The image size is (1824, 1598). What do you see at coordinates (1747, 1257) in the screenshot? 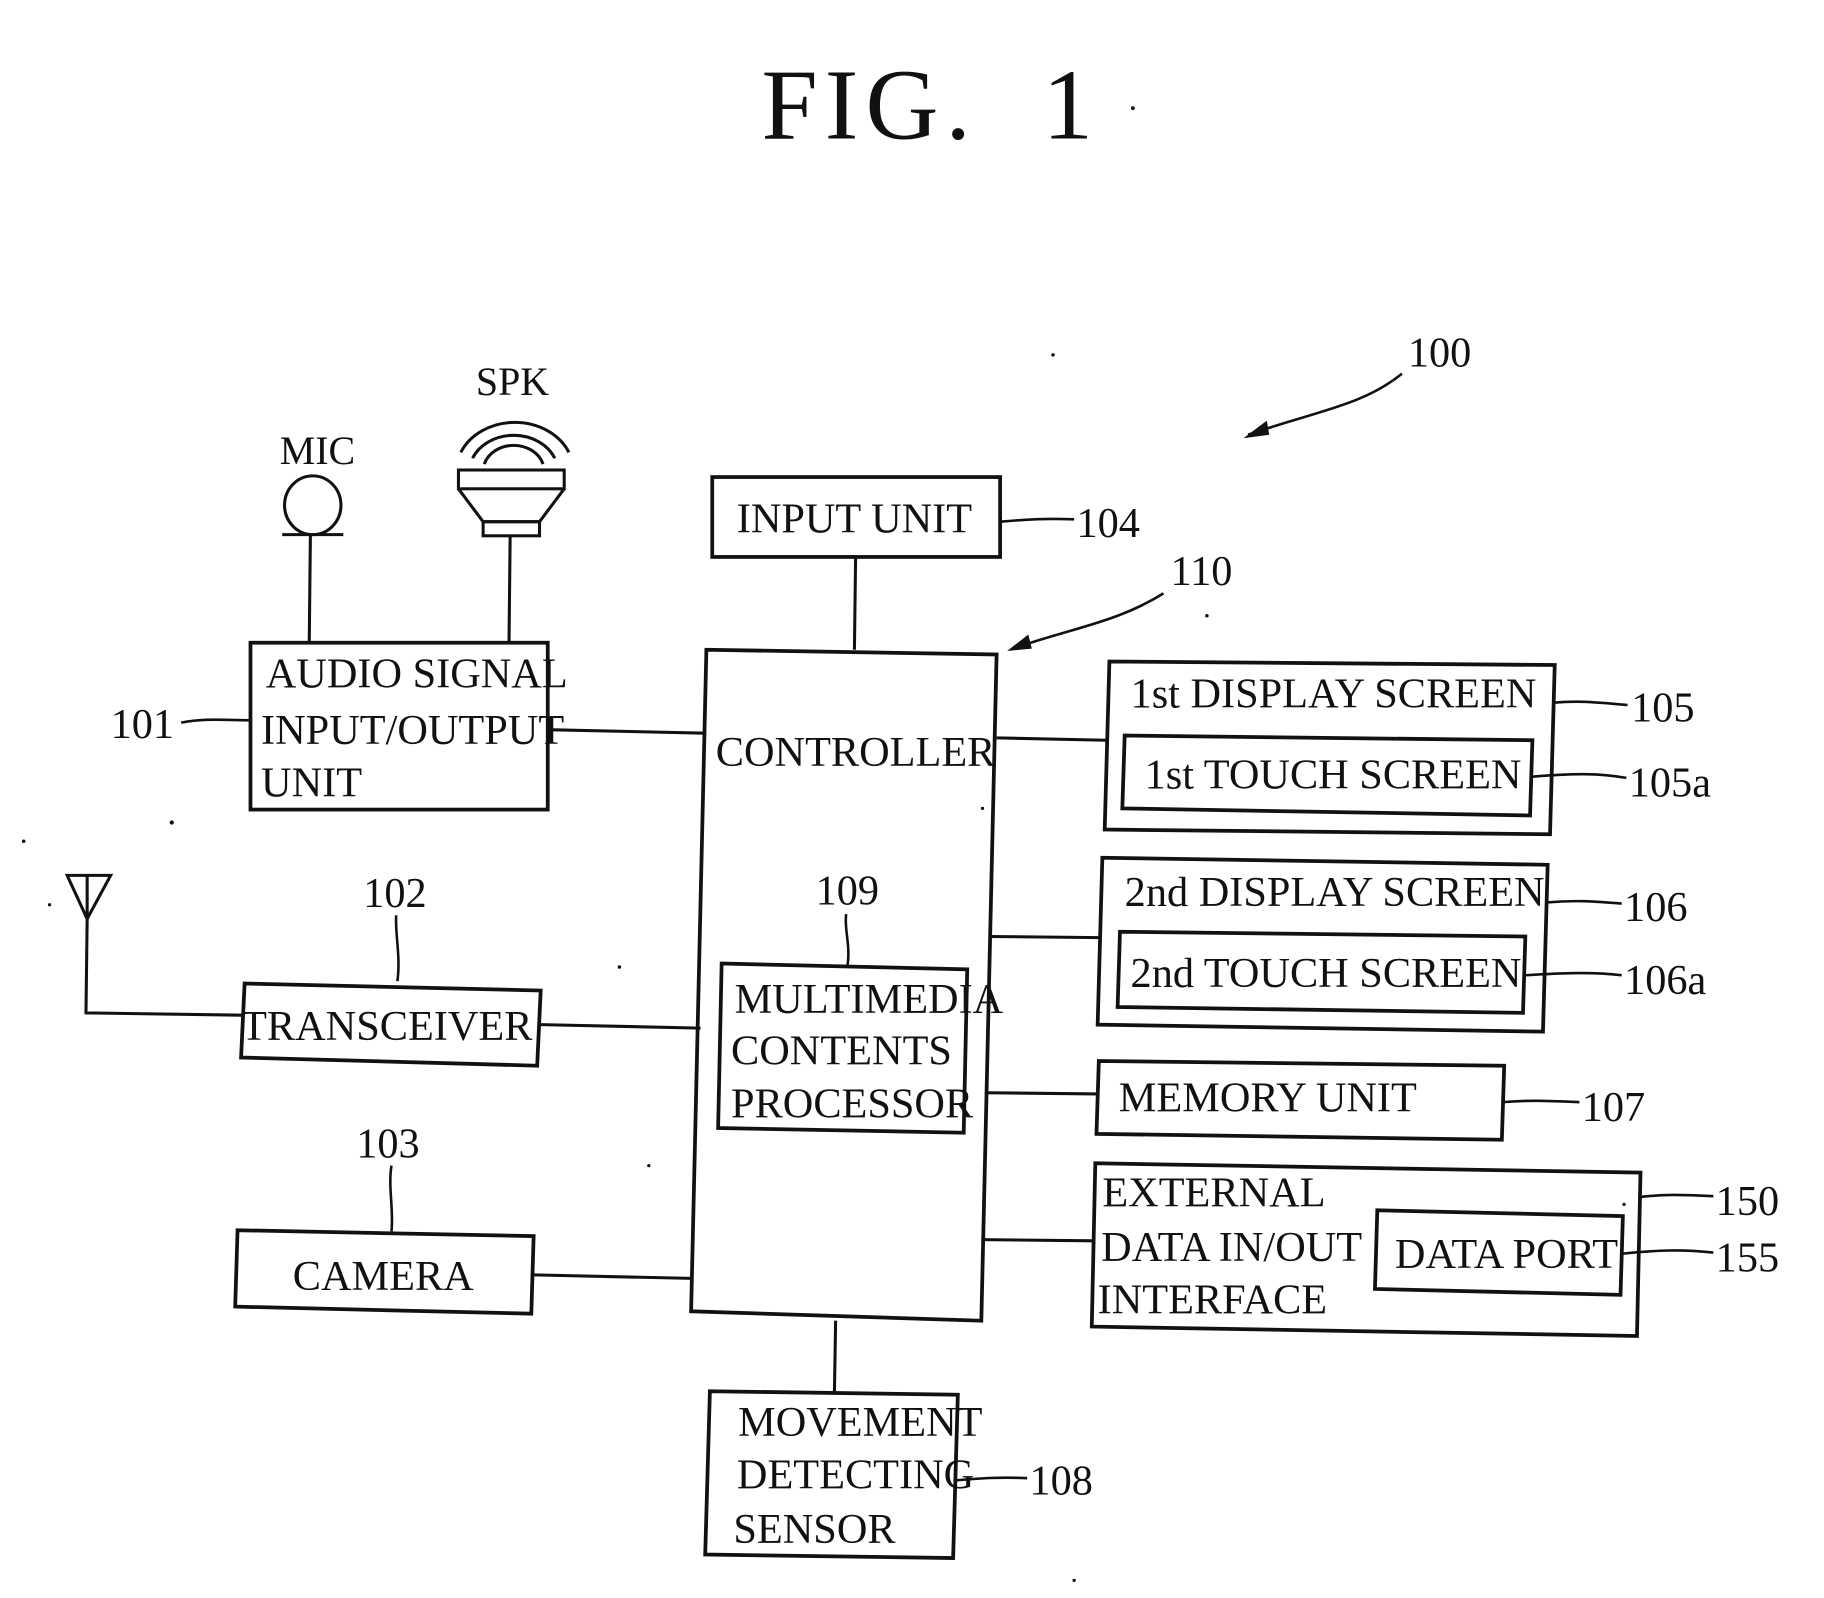
I see `ref-155: 155` at bounding box center [1747, 1257].